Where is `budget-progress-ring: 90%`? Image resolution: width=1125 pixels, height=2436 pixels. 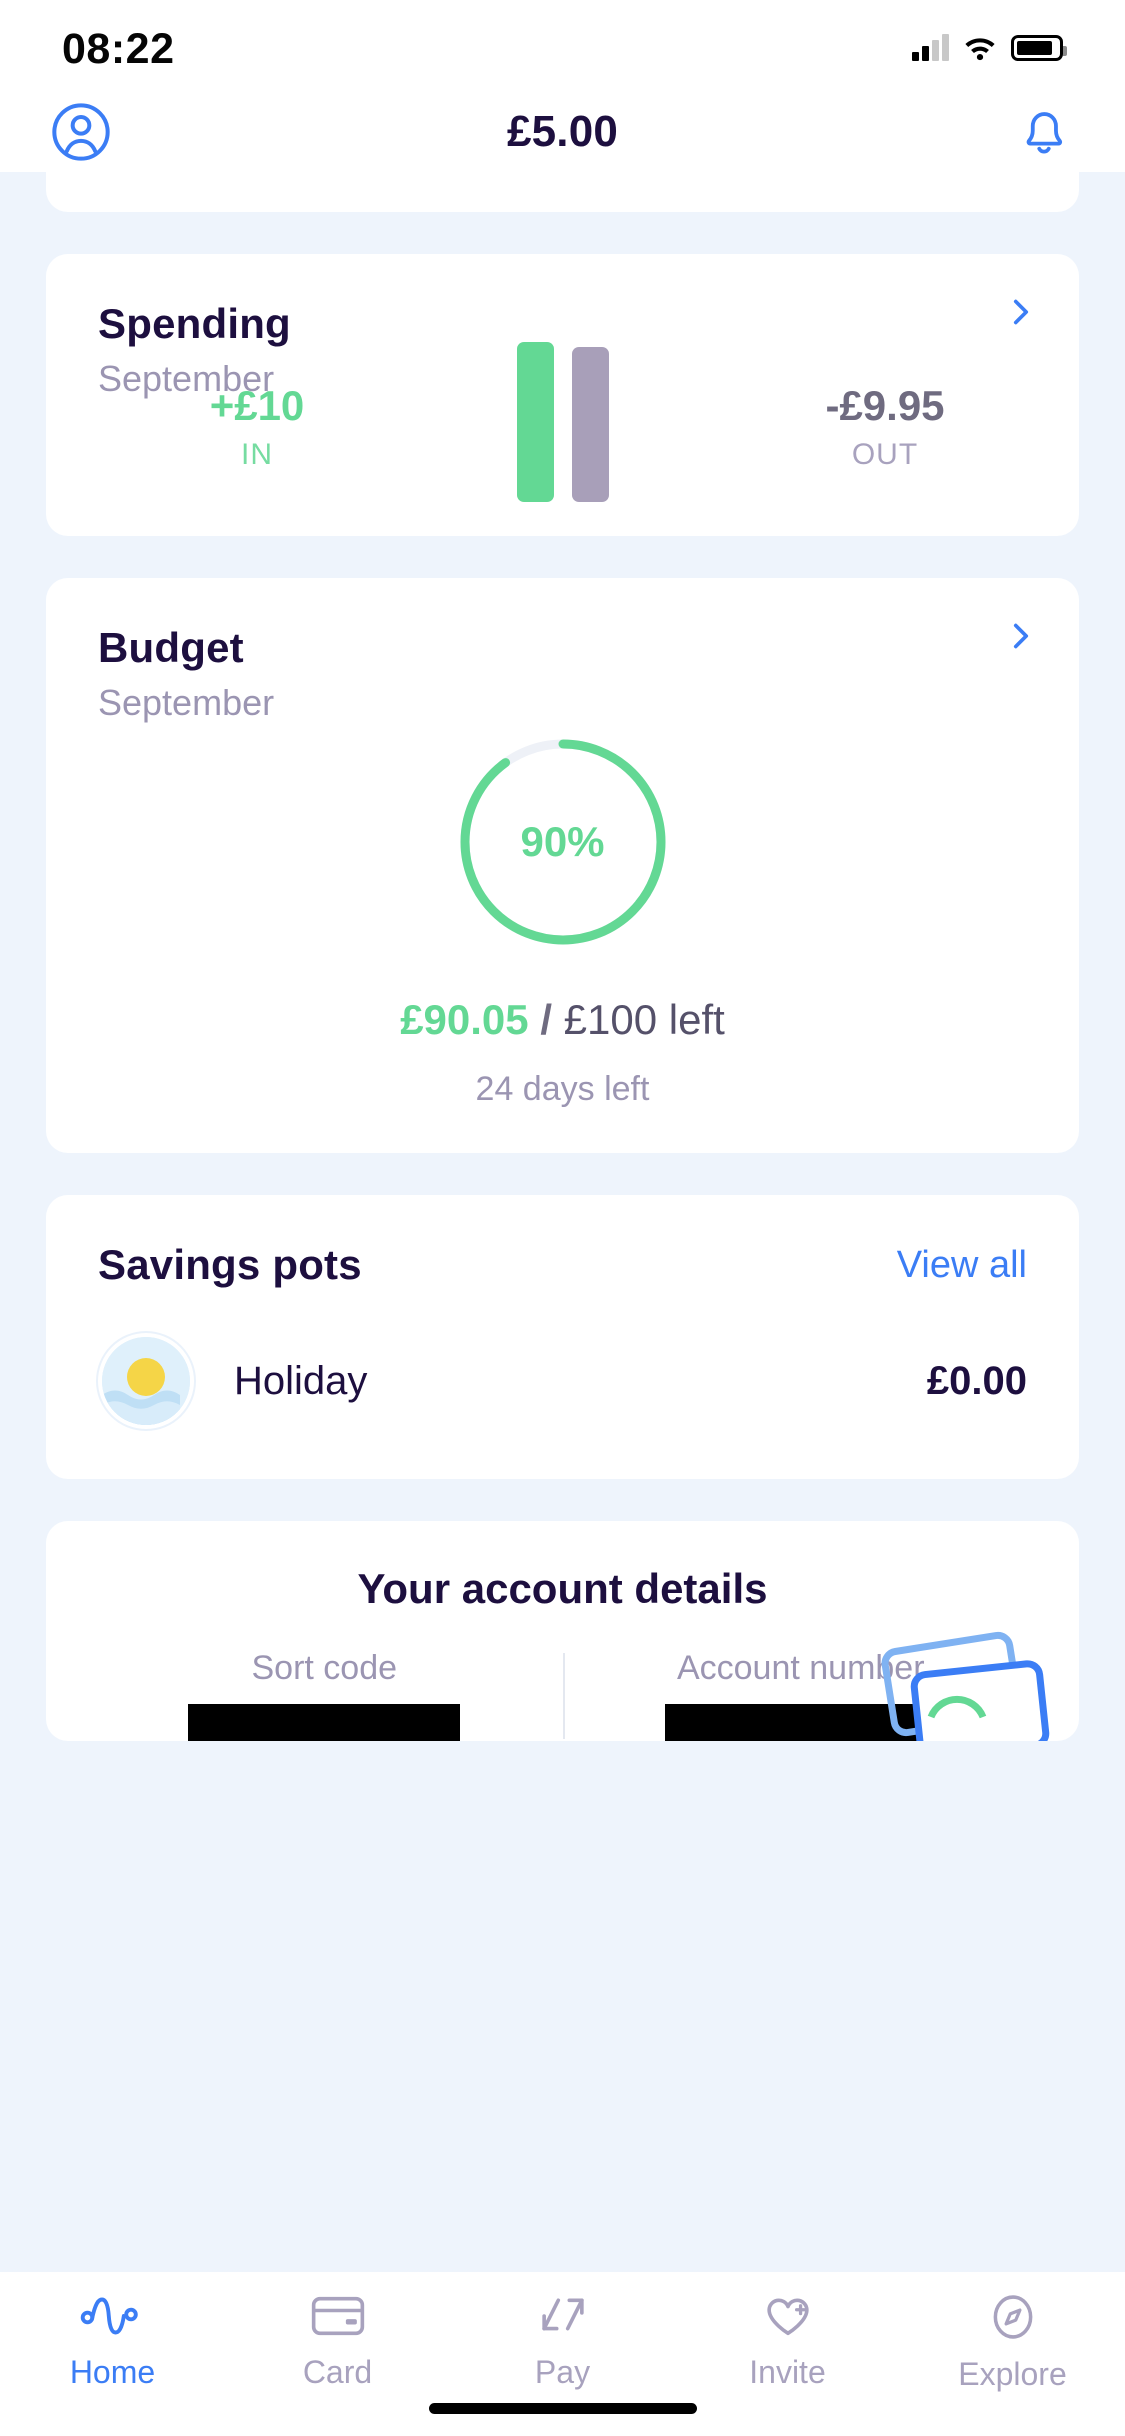
budget-progress-ring: 90% is located at coordinates (563, 842).